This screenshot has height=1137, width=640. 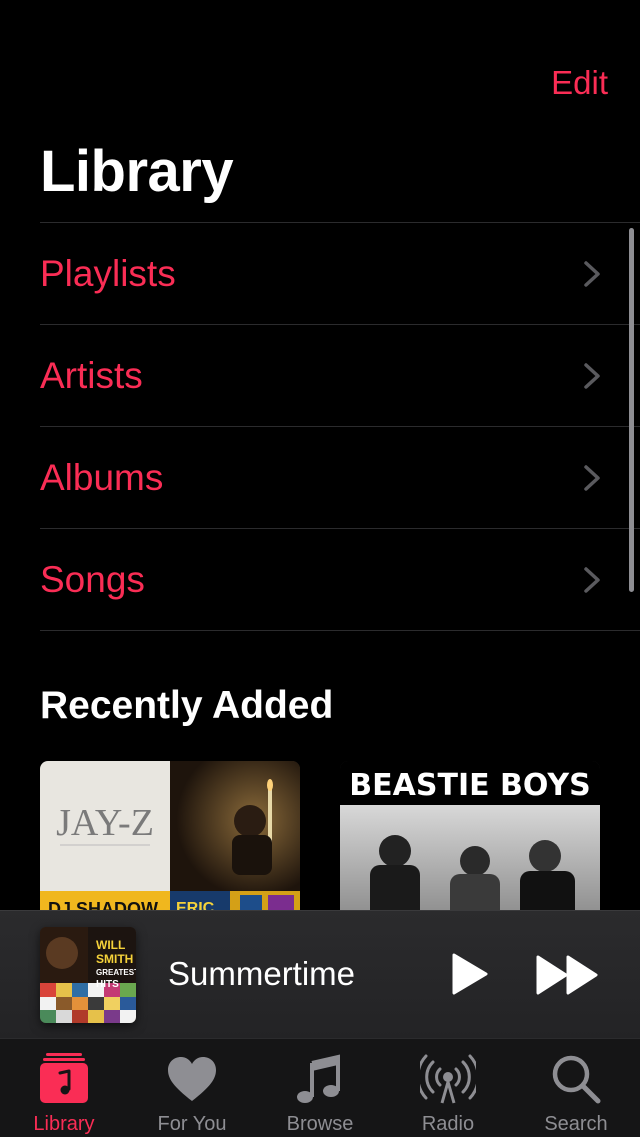 I want to click on album-card-beastie-boys: BEASTIE BOYS, so click(x=470, y=841).